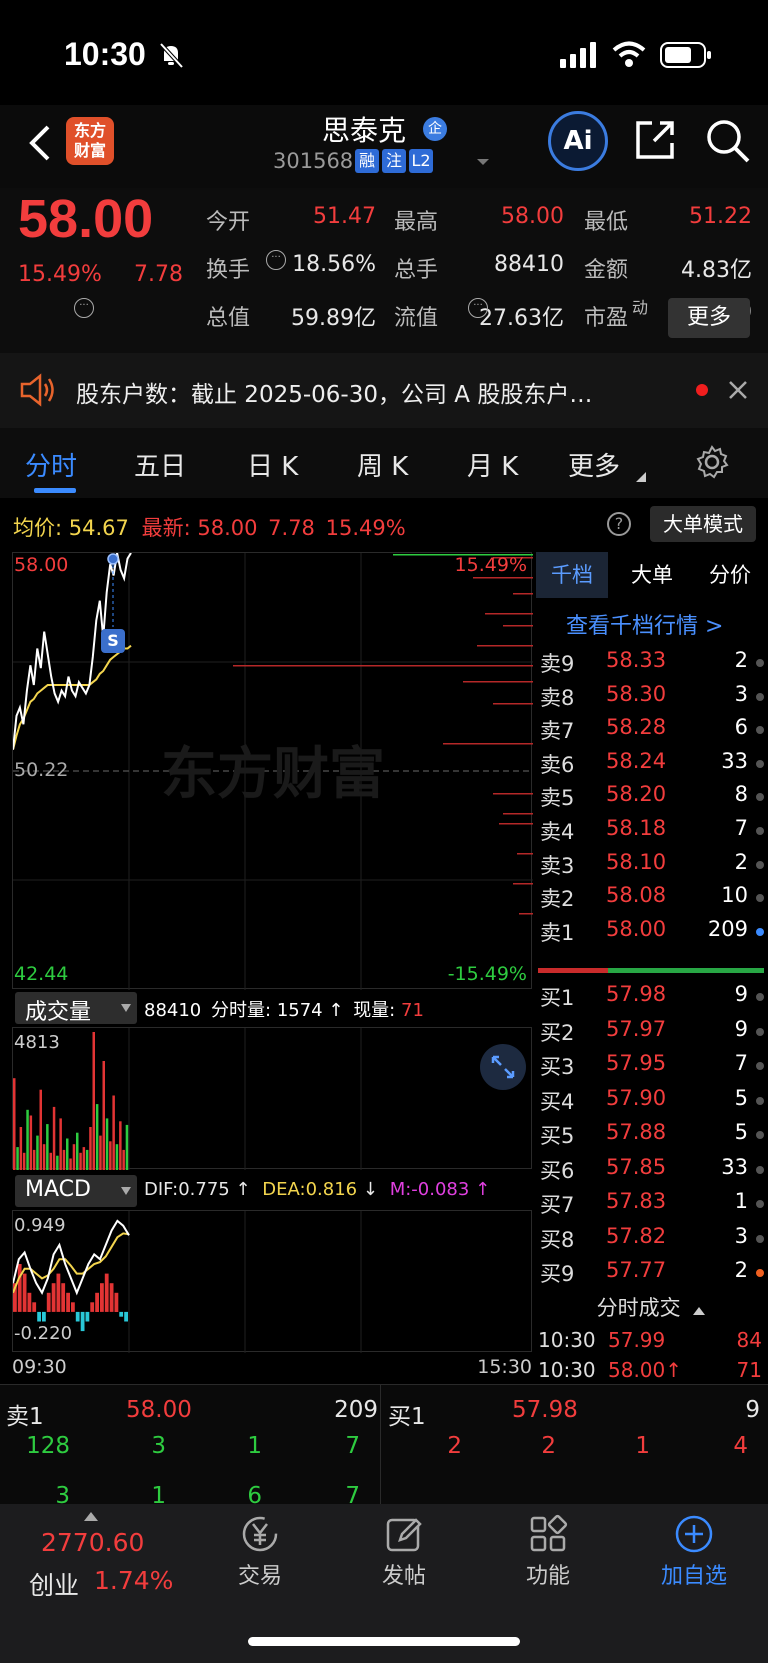  I want to click on volume-selector: 成交量, so click(76, 1008).